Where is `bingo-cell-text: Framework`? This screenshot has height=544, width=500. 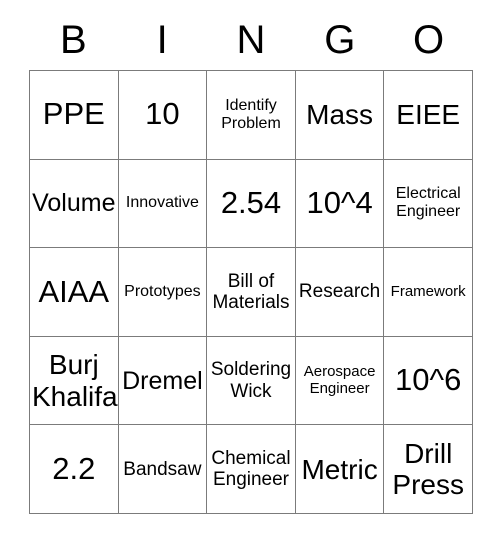 bingo-cell-text: Framework is located at coordinates (428, 291).